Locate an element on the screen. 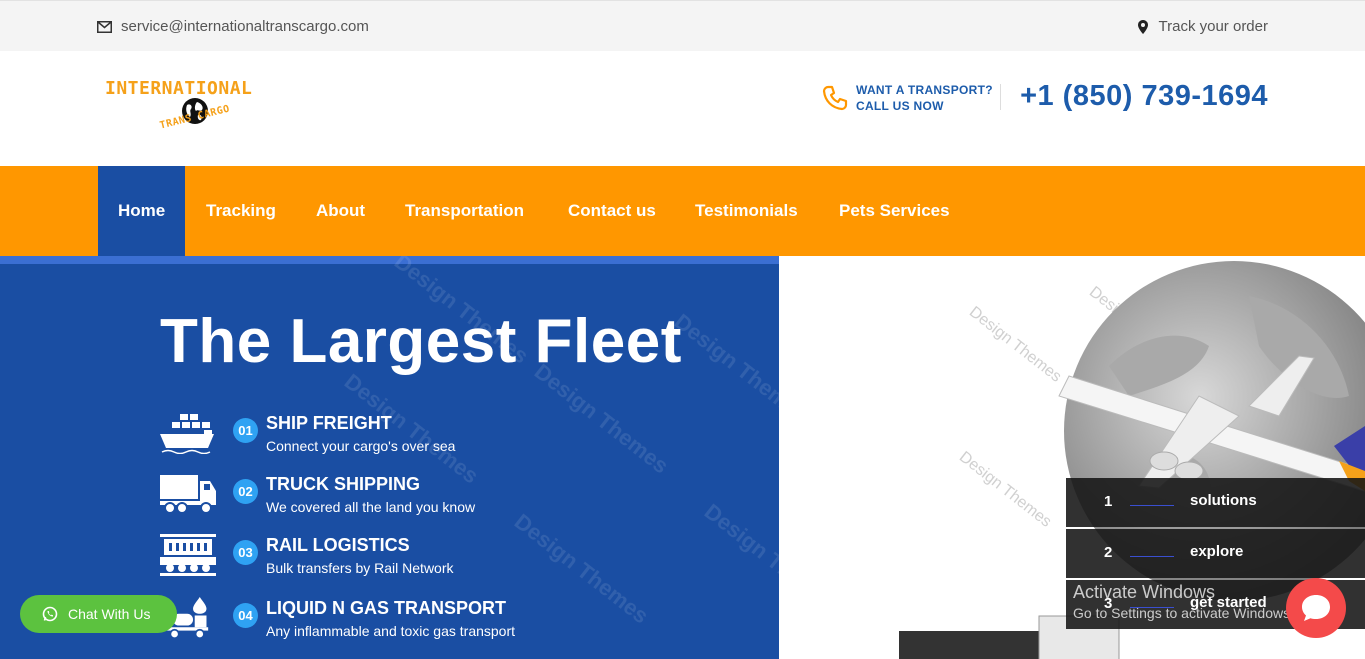  train-icon is located at coordinates (188, 555).